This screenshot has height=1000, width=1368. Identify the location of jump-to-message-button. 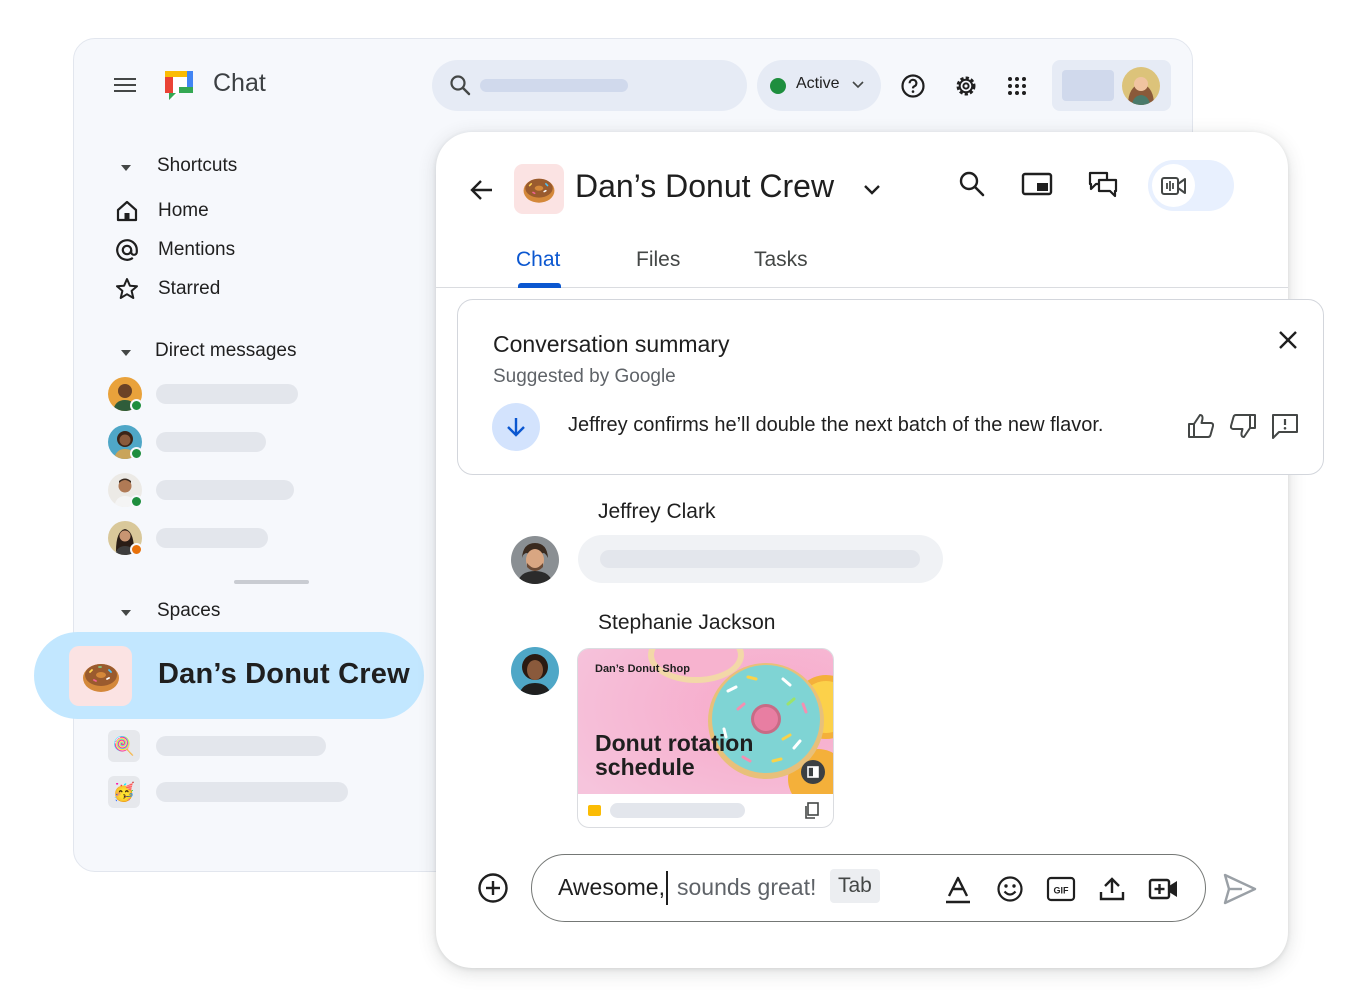
(516, 427).